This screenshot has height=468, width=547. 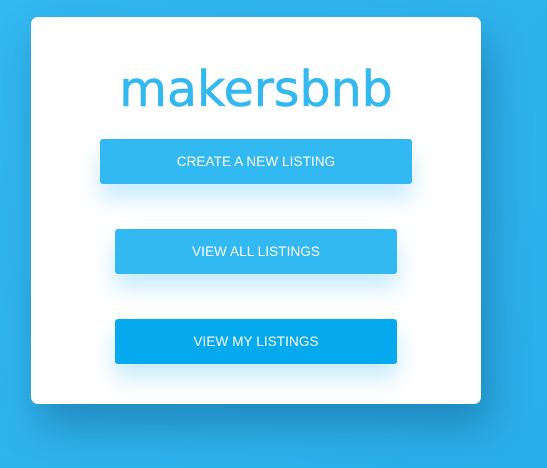 I want to click on logo-text: makersbnb, so click(x=255, y=89).